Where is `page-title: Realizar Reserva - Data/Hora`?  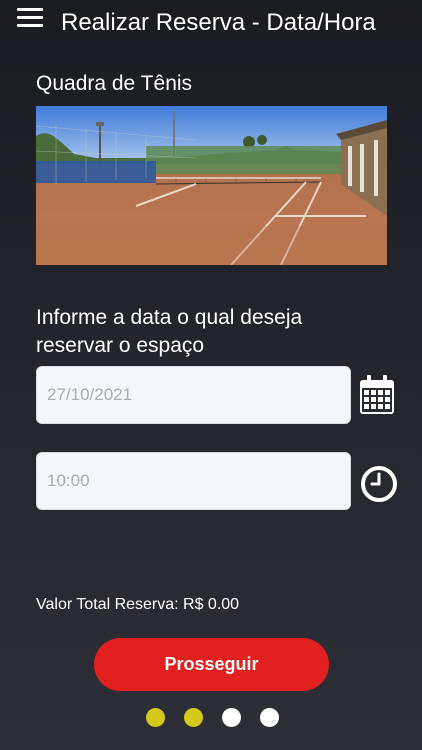 page-title: Realizar Reserva - Data/Hora is located at coordinates (218, 22).